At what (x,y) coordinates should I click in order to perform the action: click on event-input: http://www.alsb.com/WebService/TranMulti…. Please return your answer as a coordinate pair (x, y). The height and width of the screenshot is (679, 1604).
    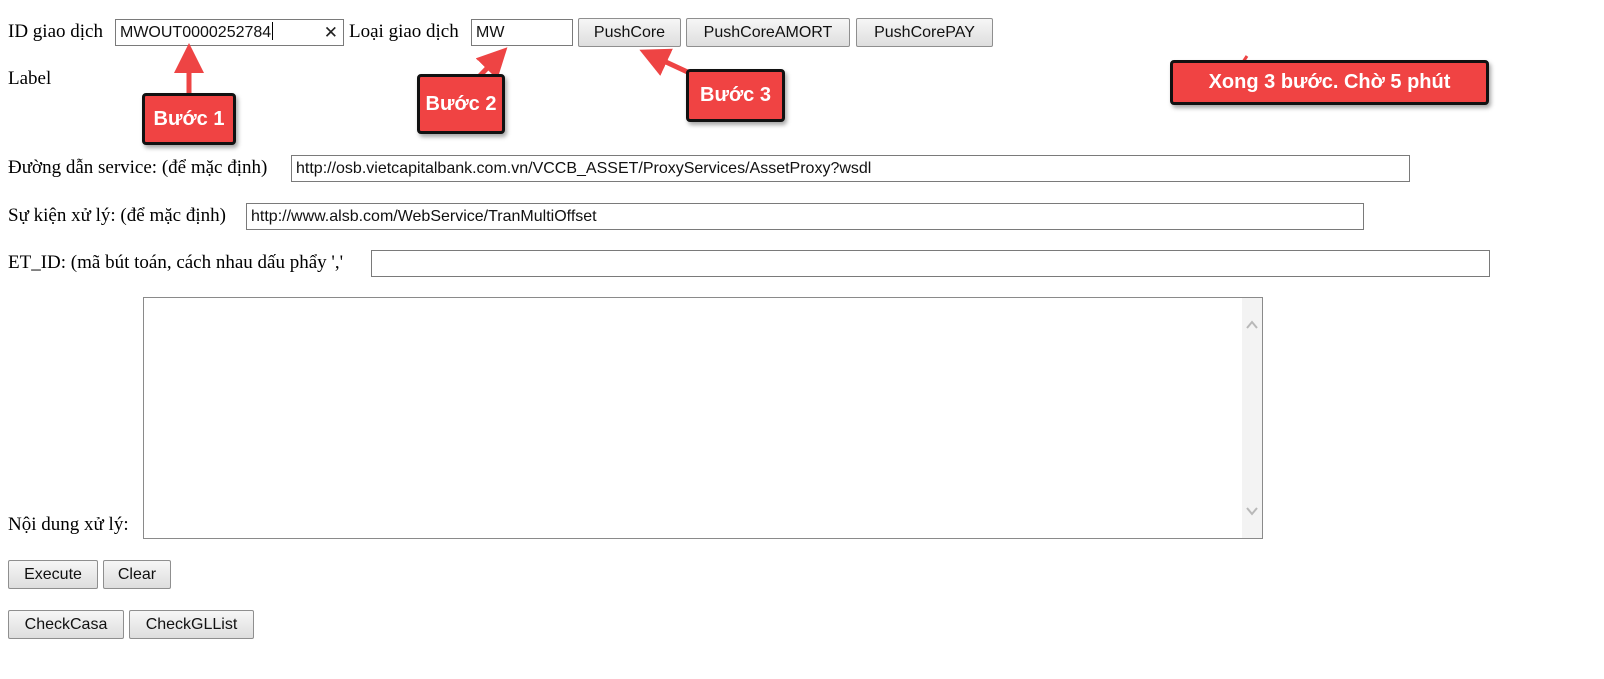
    Looking at the image, I should click on (805, 216).